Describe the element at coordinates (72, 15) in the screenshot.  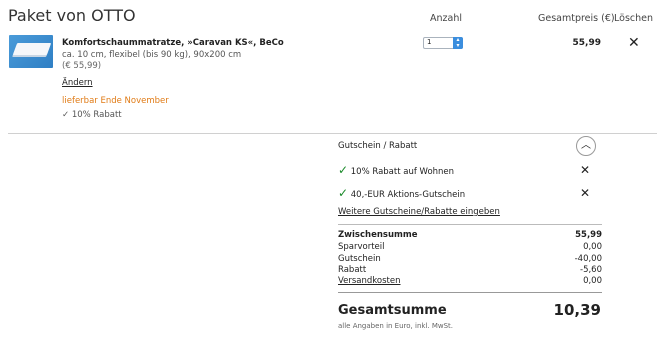
I see `package-title: Paket von OTTO` at that location.